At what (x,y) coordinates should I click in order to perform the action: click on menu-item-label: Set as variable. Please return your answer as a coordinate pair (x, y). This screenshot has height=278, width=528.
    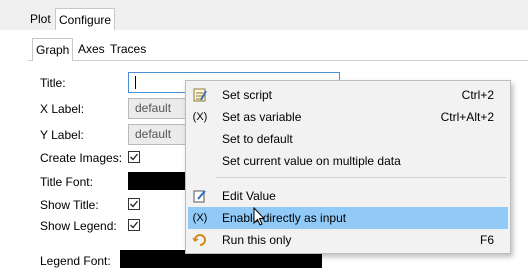
    Looking at the image, I should click on (262, 117).